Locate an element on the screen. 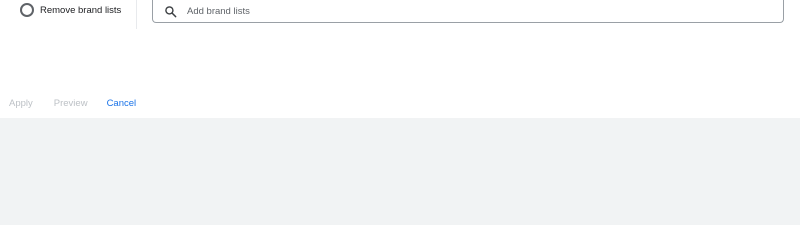  action-bar: Apply Preview Cancel is located at coordinates (68, 103).